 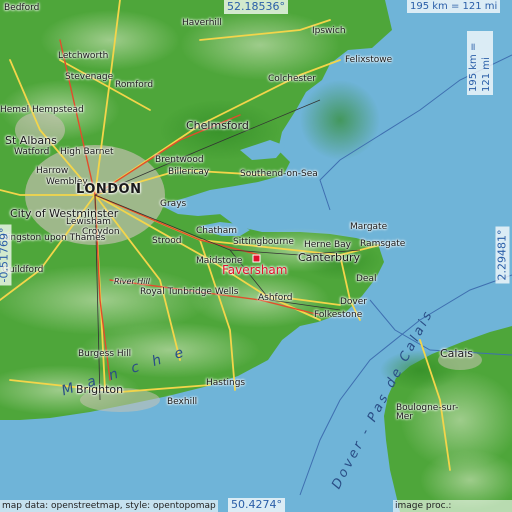 I want to click on place-label-harrow: Harrow, so click(x=52, y=171).